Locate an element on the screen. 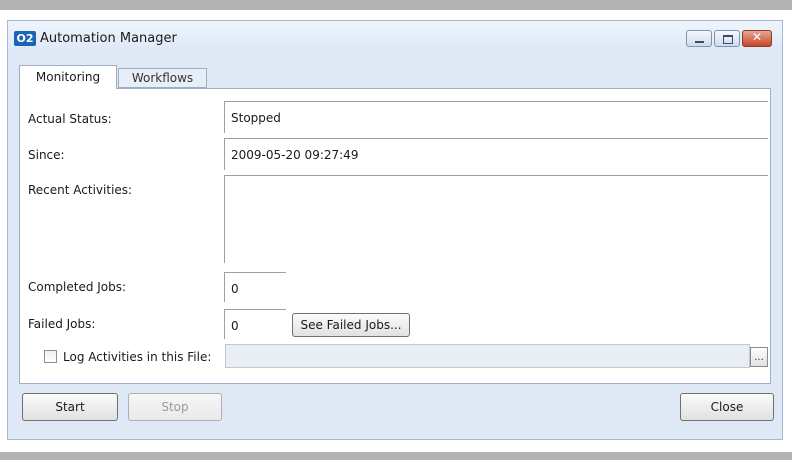  log-file-path-input is located at coordinates (487, 356).